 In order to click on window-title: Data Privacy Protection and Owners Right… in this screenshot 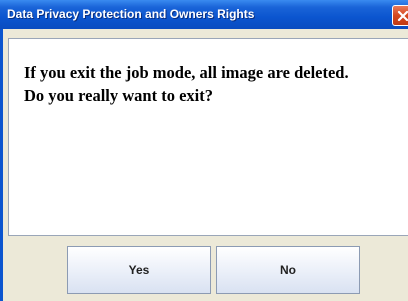, I will do `click(131, 14)`.